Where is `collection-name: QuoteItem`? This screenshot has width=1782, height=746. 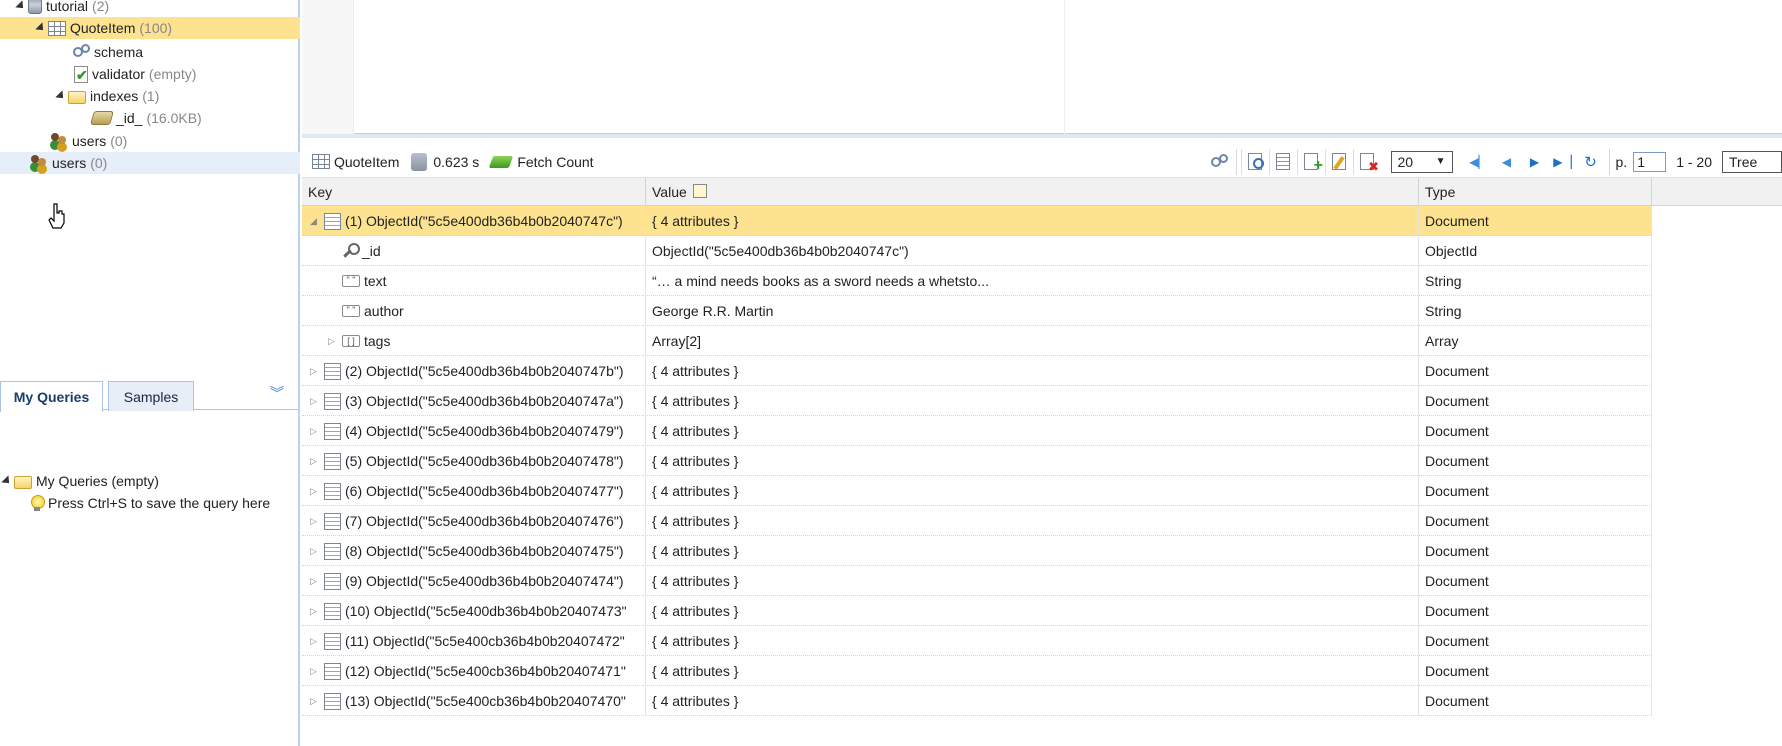 collection-name: QuoteItem is located at coordinates (103, 28).